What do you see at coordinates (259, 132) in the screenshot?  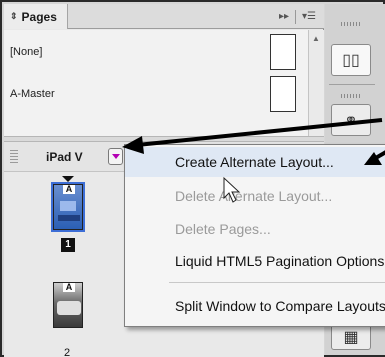 I see `pointer-arrow-left` at bounding box center [259, 132].